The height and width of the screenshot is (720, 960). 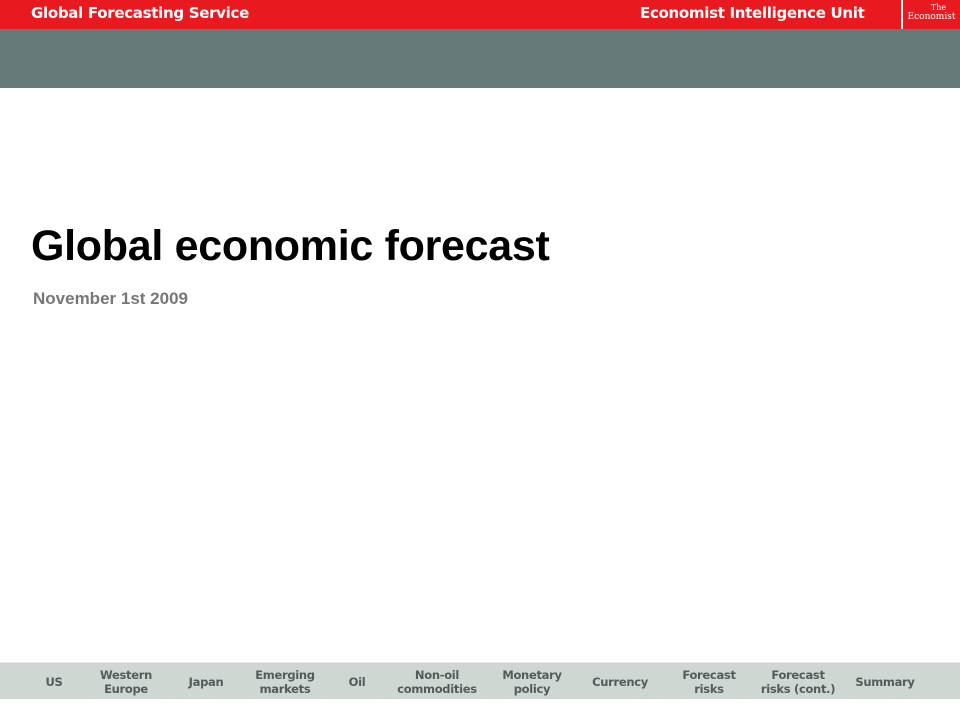 I want to click on page-title: Global economic forecast, so click(x=290, y=246).